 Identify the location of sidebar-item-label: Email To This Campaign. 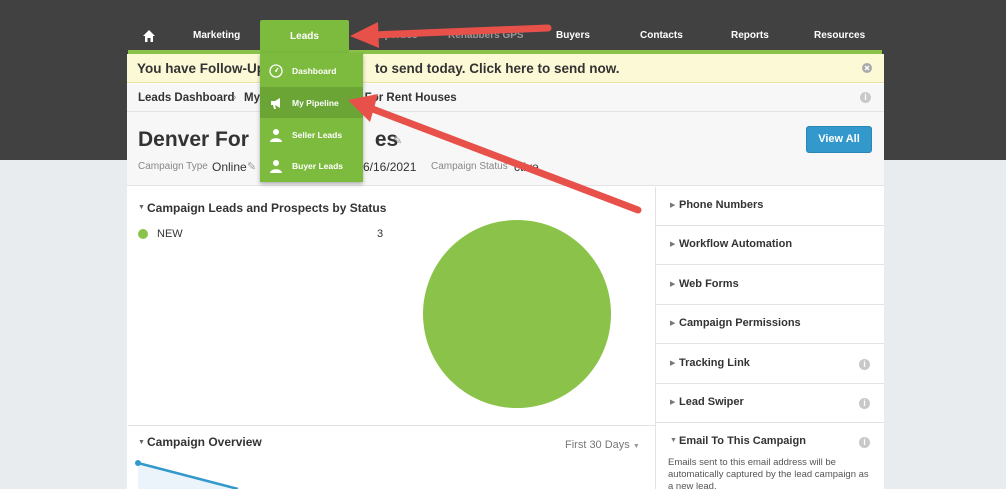
(742, 441).